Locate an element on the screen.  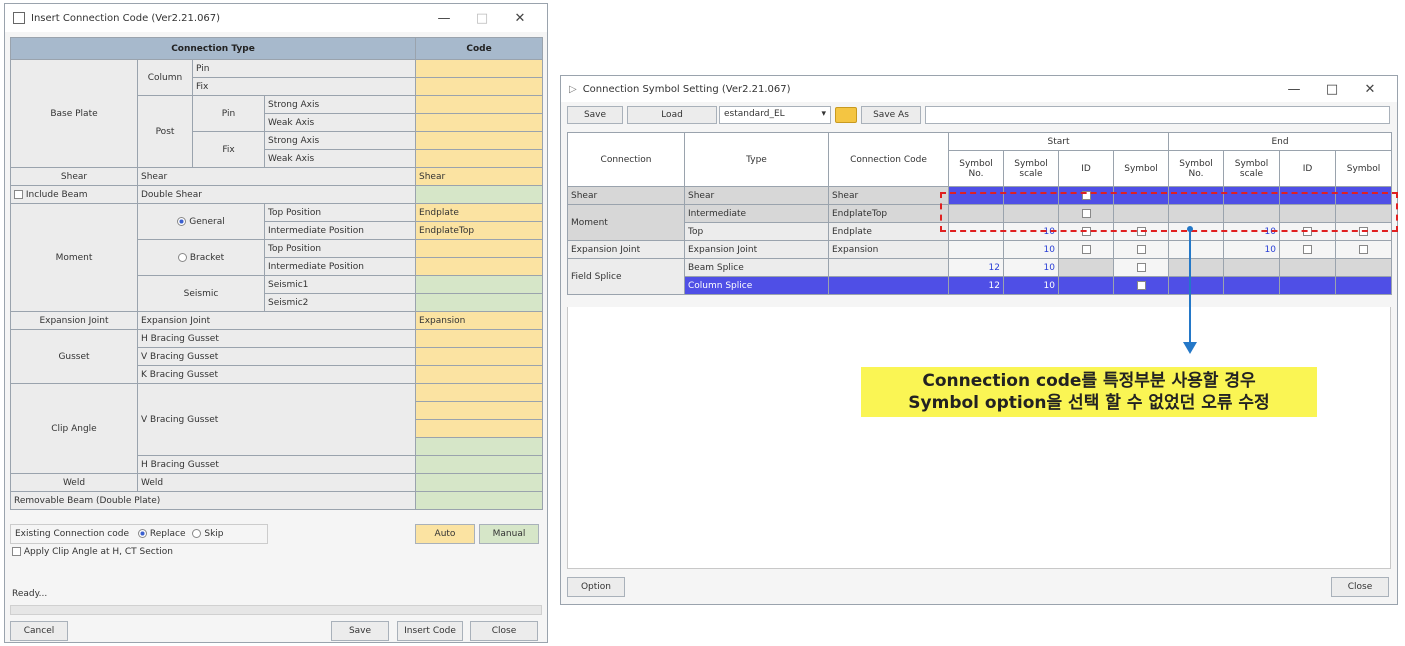
general-radio: General is located at coordinates (201, 221).